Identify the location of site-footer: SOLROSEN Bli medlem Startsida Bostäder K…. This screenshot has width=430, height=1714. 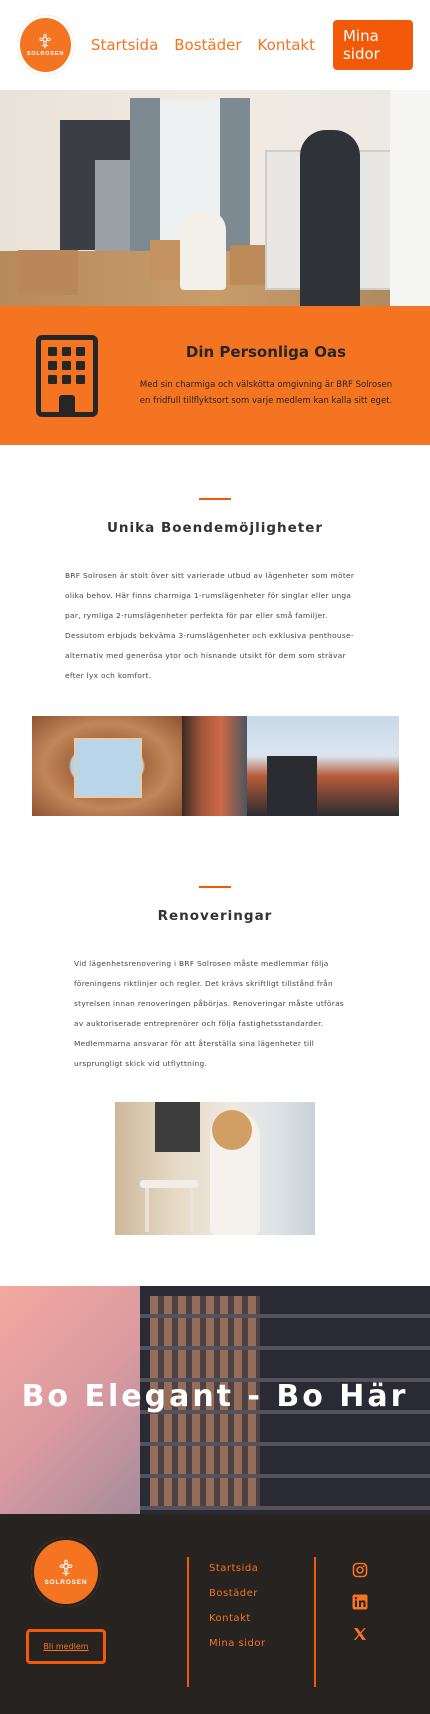
(215, 1614).